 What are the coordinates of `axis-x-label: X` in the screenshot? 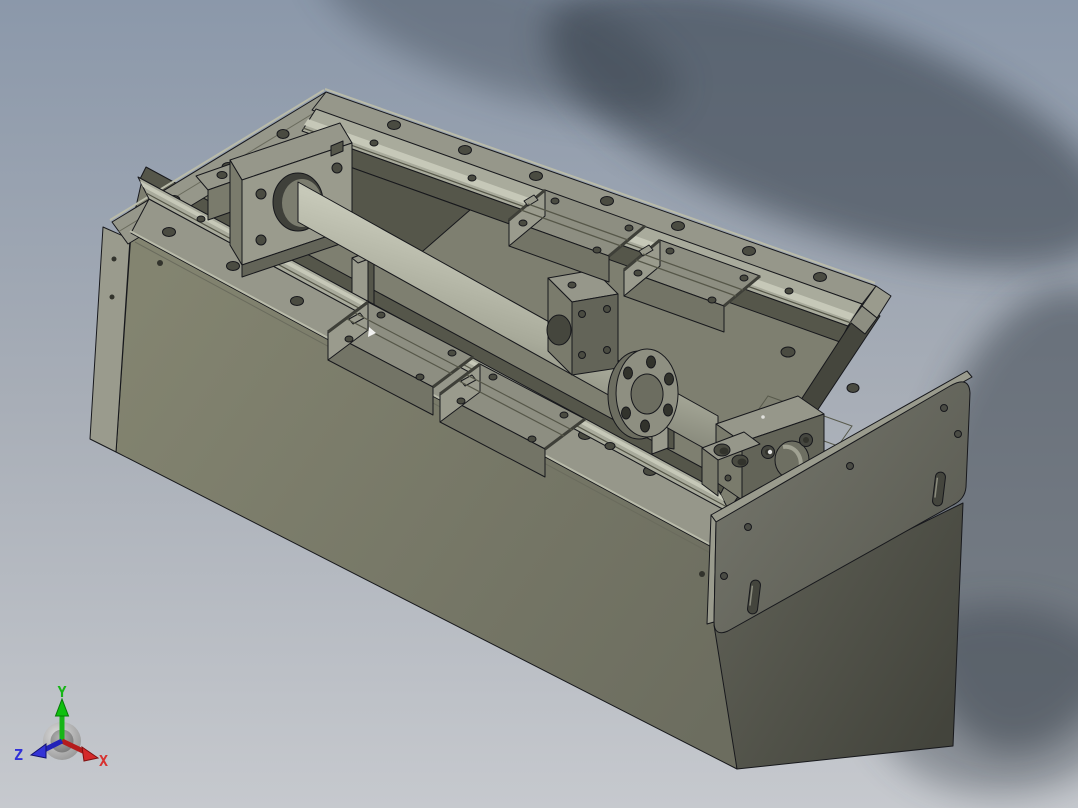 It's located at (103, 761).